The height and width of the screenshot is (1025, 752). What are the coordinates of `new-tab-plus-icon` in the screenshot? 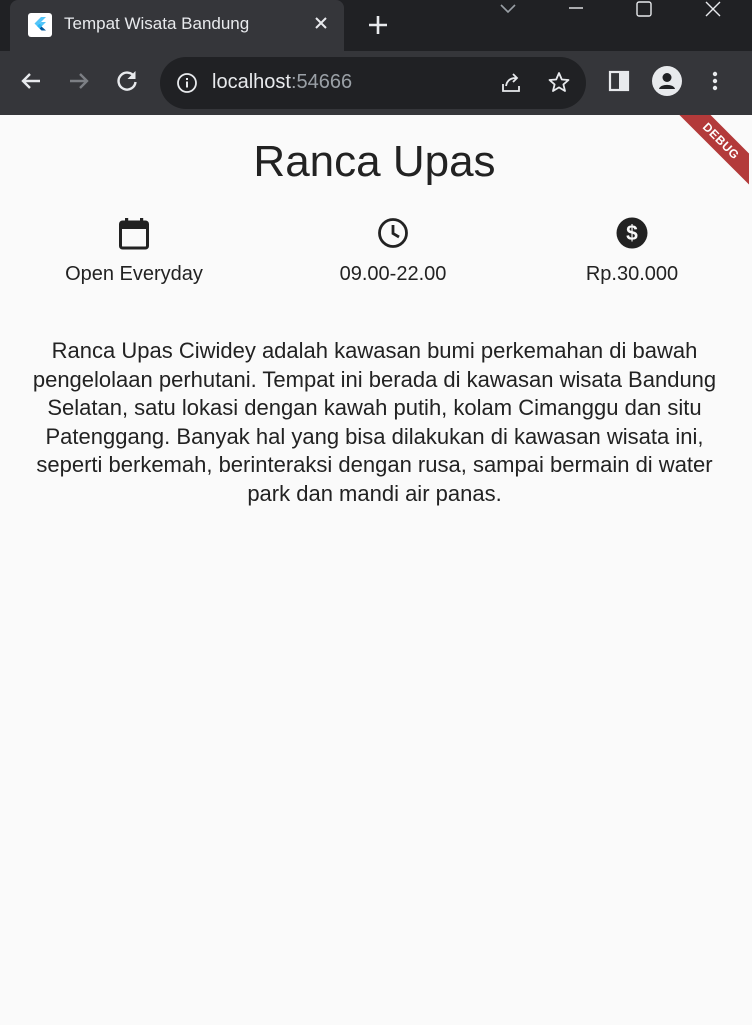 It's located at (378, 25).